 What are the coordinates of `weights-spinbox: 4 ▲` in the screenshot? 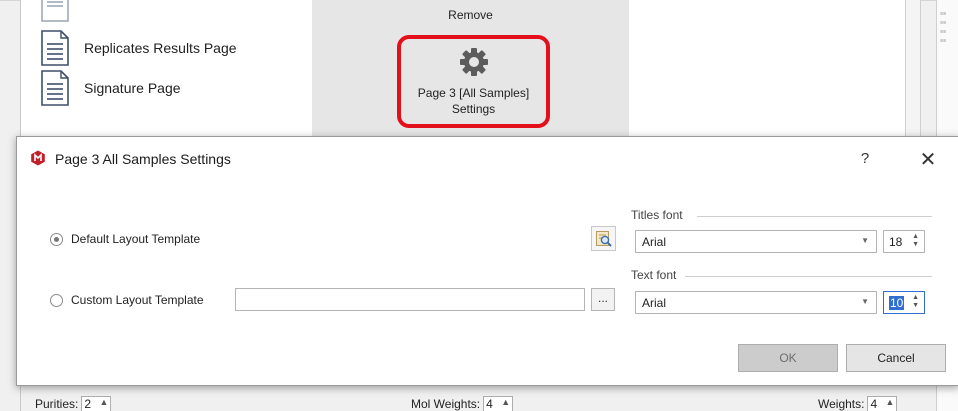 It's located at (882, 403).